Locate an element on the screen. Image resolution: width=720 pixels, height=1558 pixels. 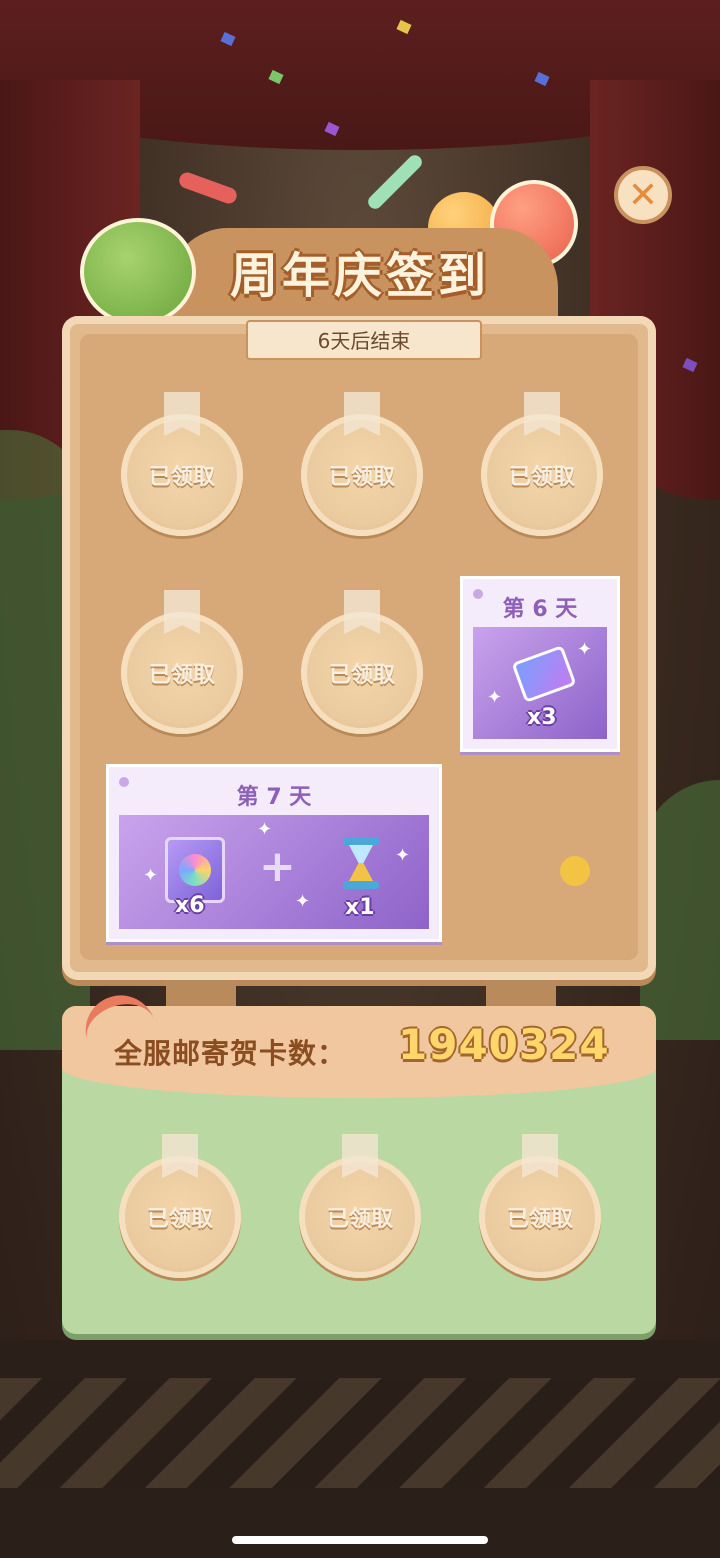
plus-icon: + is located at coordinates (277, 866).